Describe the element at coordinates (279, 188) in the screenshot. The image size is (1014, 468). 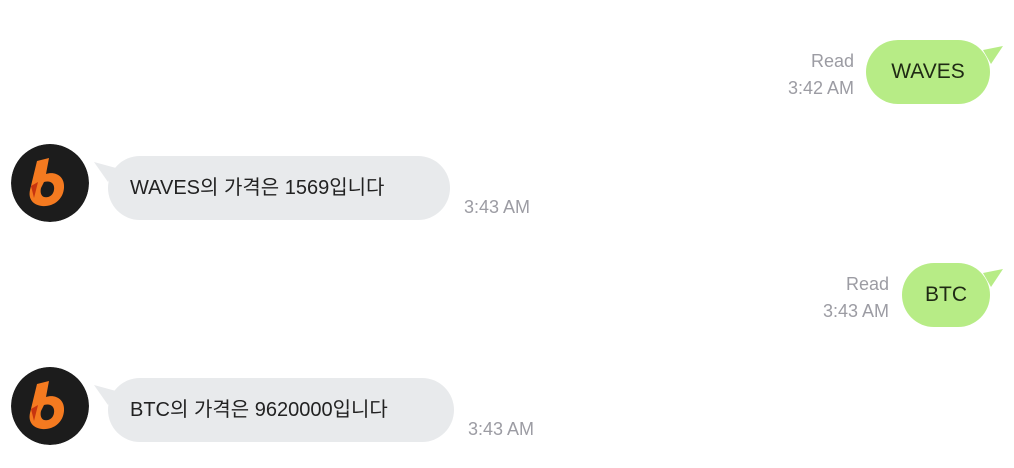
I see `message-bubble: WAVES의 가격은 1569입니다` at that location.